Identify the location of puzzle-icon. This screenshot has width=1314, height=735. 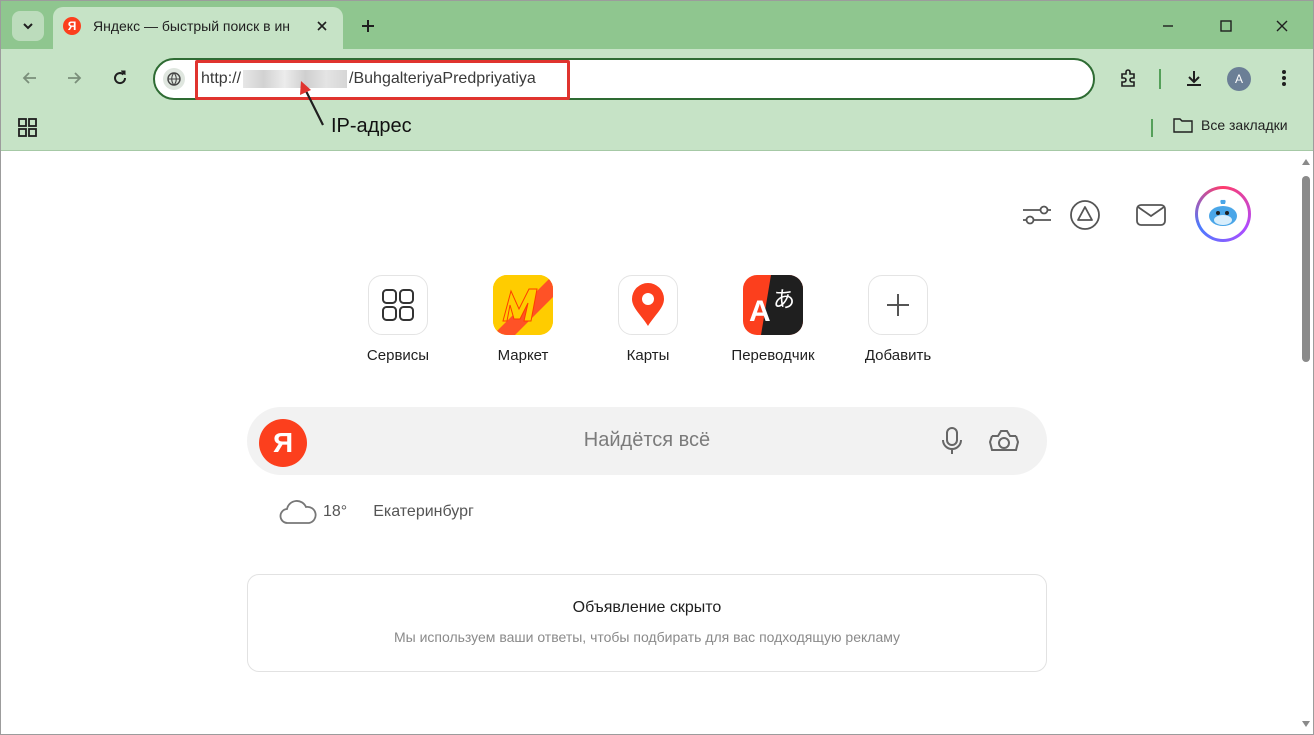
(1128, 78).